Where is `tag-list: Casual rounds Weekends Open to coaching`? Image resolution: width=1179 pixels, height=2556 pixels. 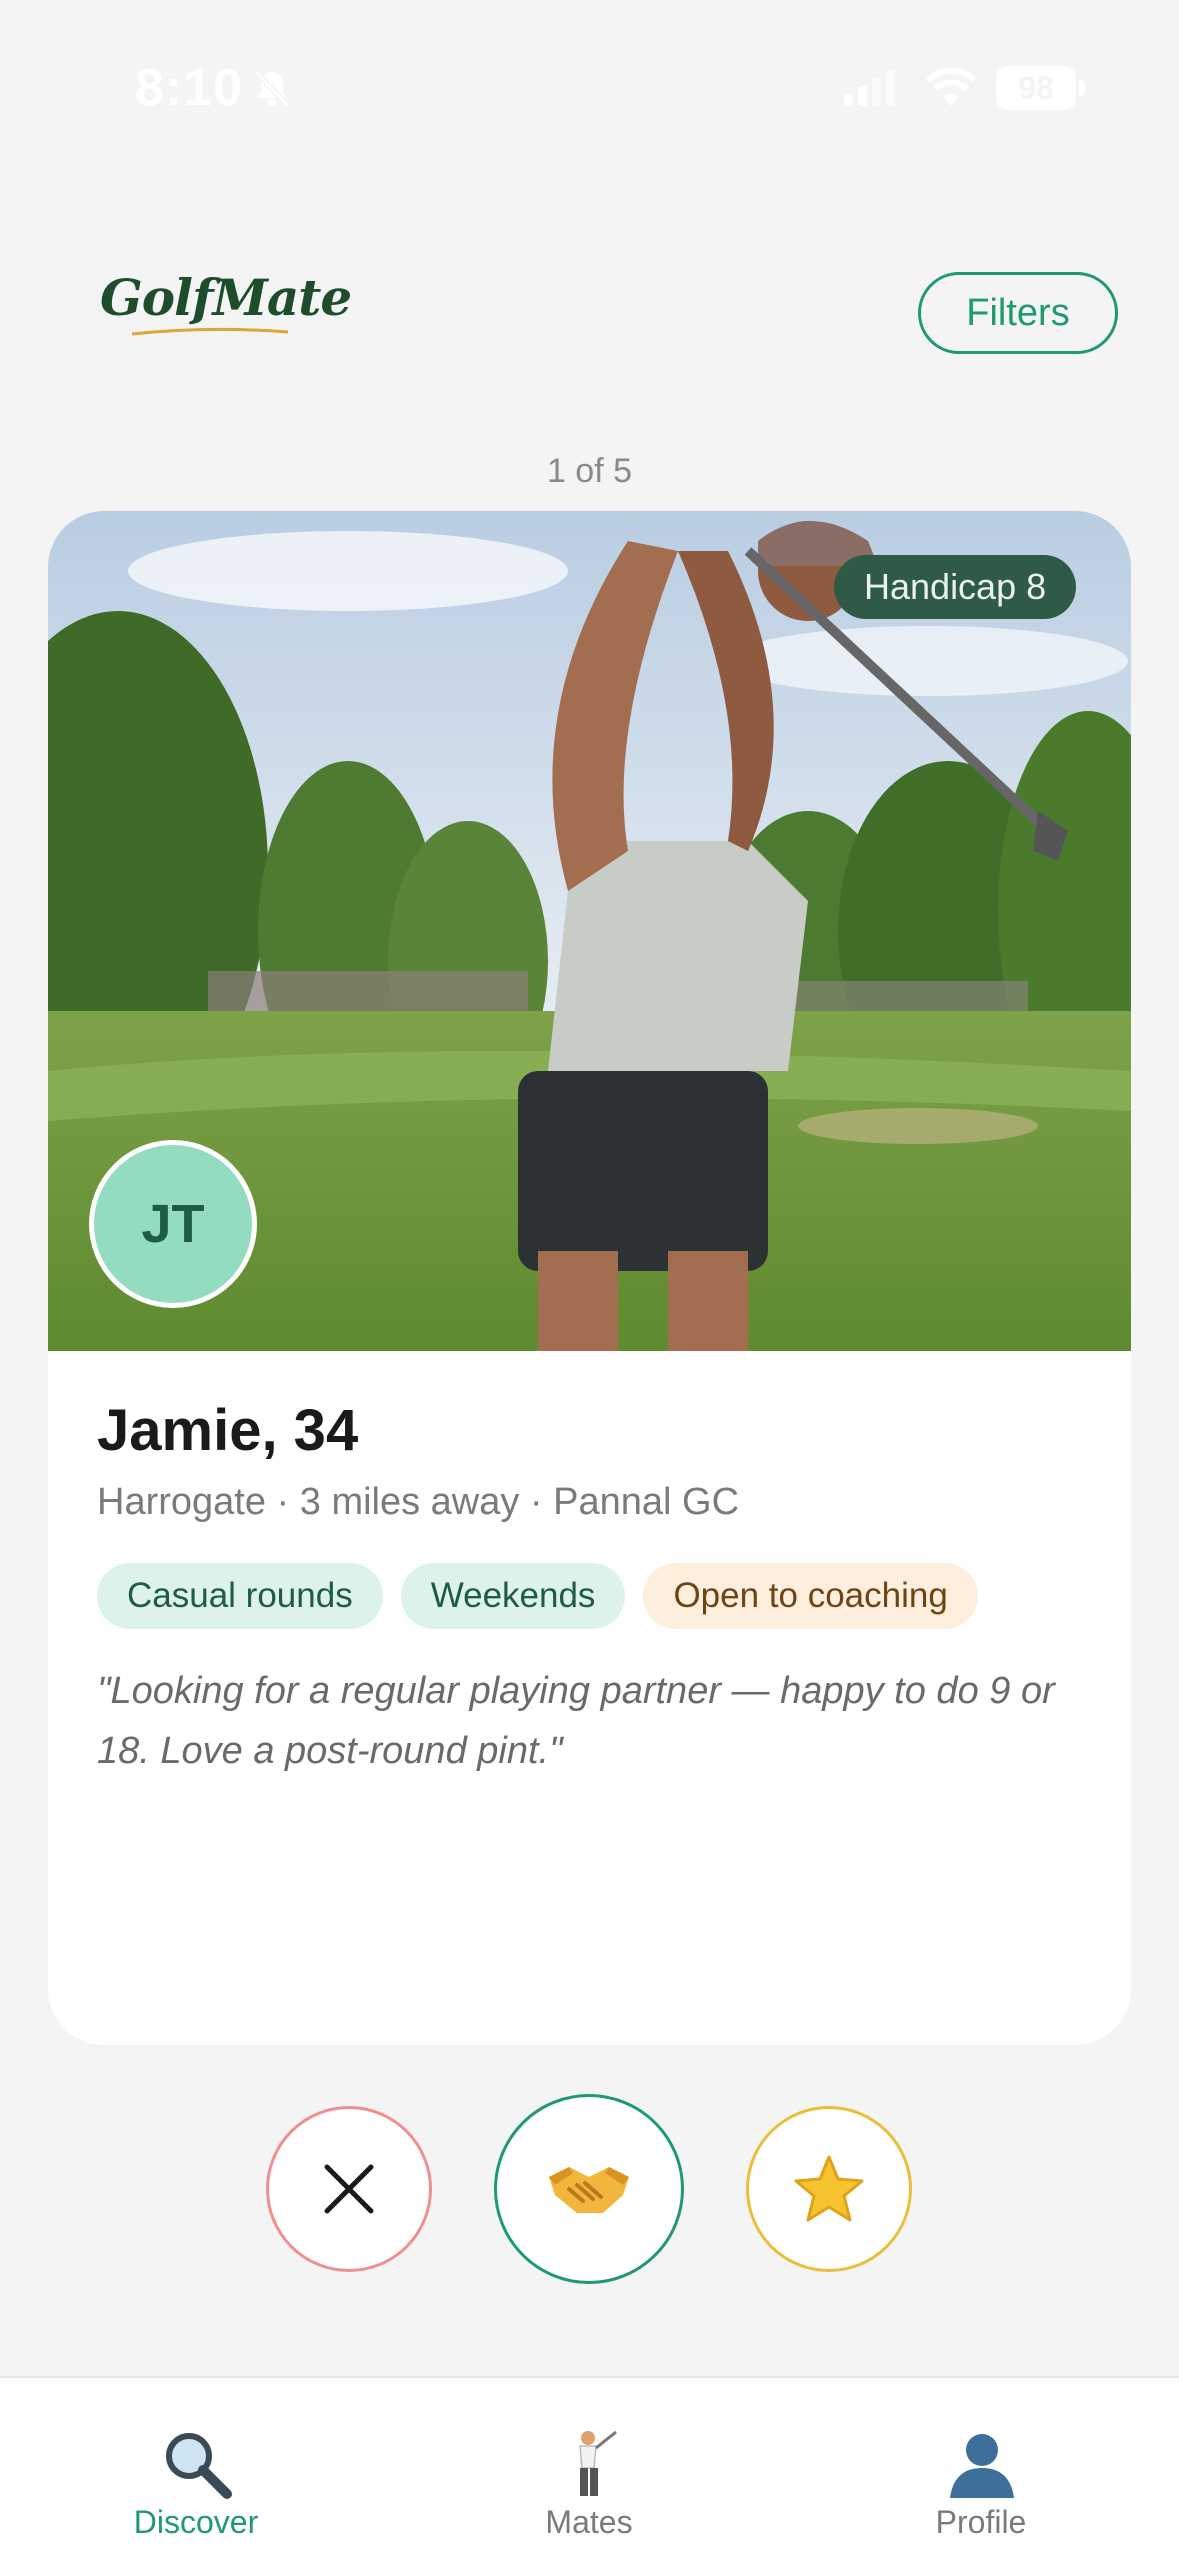 tag-list: Casual rounds Weekends Open to coaching is located at coordinates (537, 1596).